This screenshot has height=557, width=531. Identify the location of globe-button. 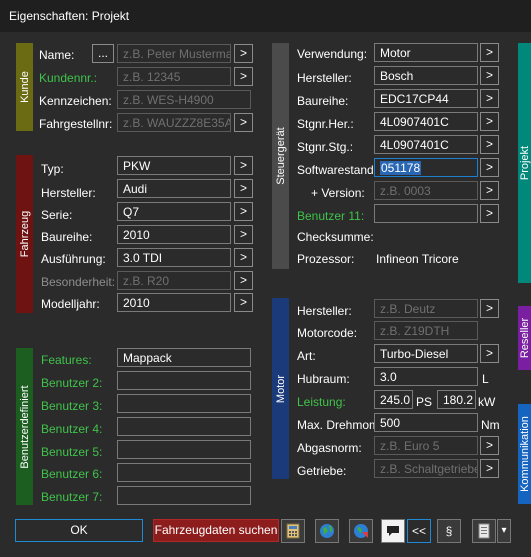
(327, 531).